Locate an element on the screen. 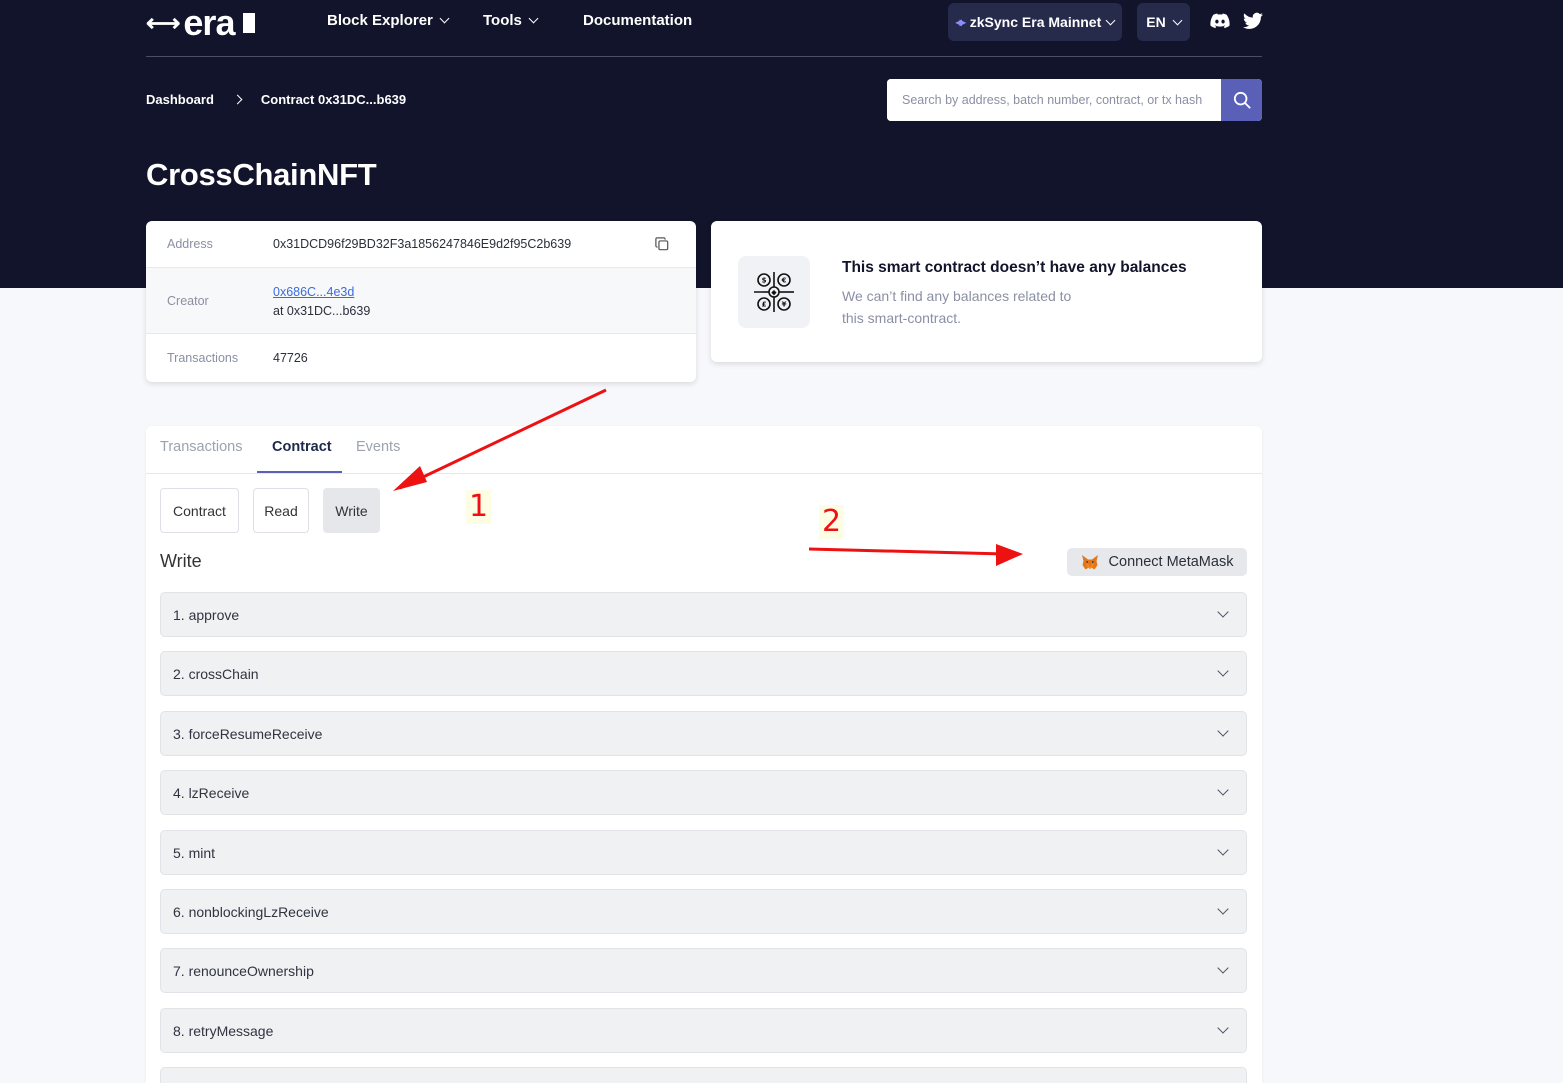 The image size is (1563, 1083). nav-block-explorer-label: Block Explorer is located at coordinates (380, 20).